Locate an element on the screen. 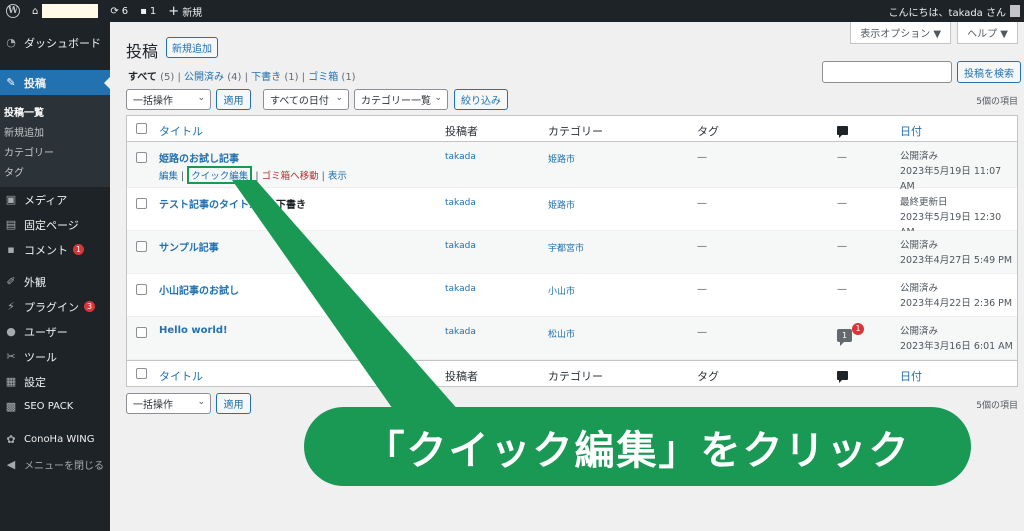  new-content-menu: + 新規 is located at coordinates (185, 11).